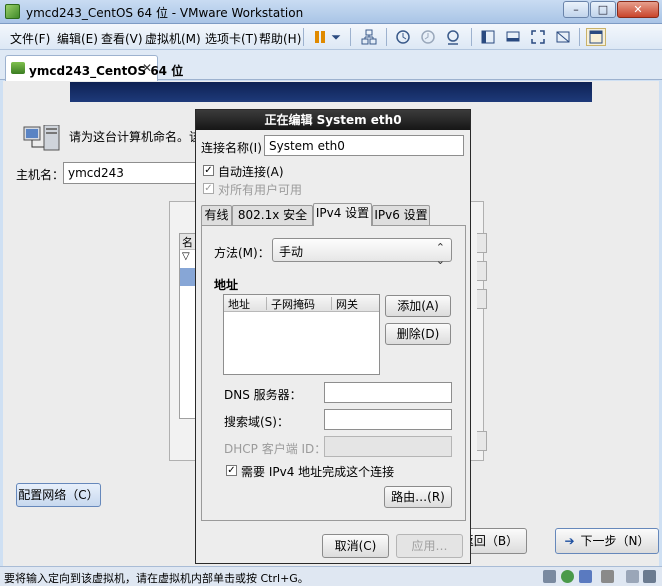  Describe the element at coordinates (388, 392) in the screenshot. I see `dns-servers-input` at that location.